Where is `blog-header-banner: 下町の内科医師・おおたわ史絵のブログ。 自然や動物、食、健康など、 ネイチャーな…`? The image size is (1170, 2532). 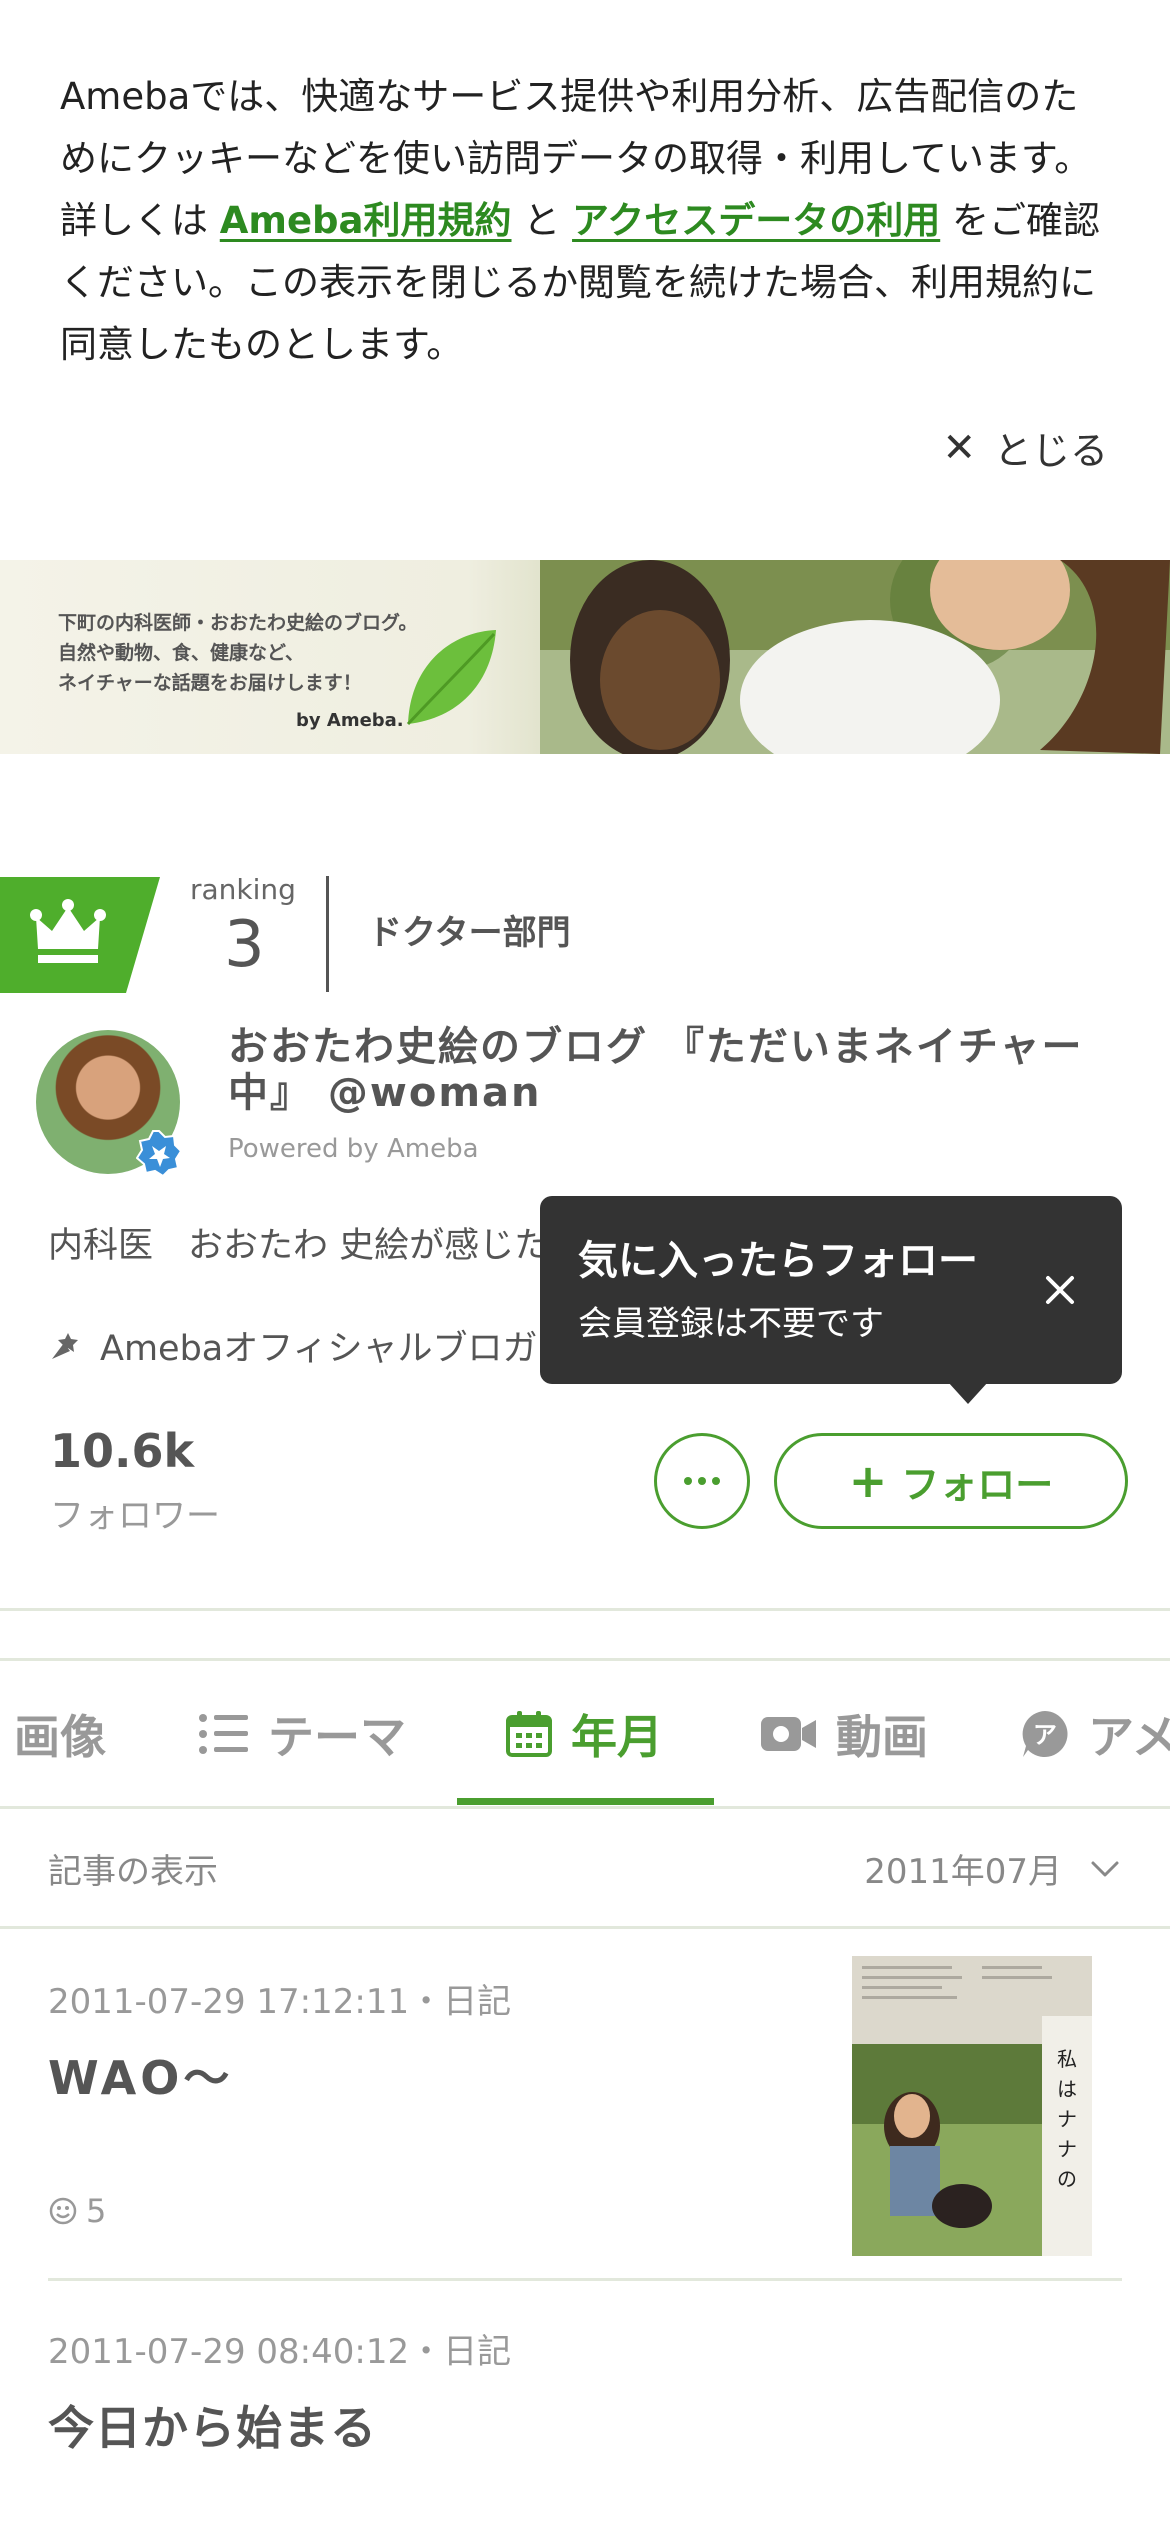
blog-header-banner: 下町の内科医師・おおたわ史絵のブログ。 自然や動物、食、健康など、 ネイチャーな… is located at coordinates (585, 657).